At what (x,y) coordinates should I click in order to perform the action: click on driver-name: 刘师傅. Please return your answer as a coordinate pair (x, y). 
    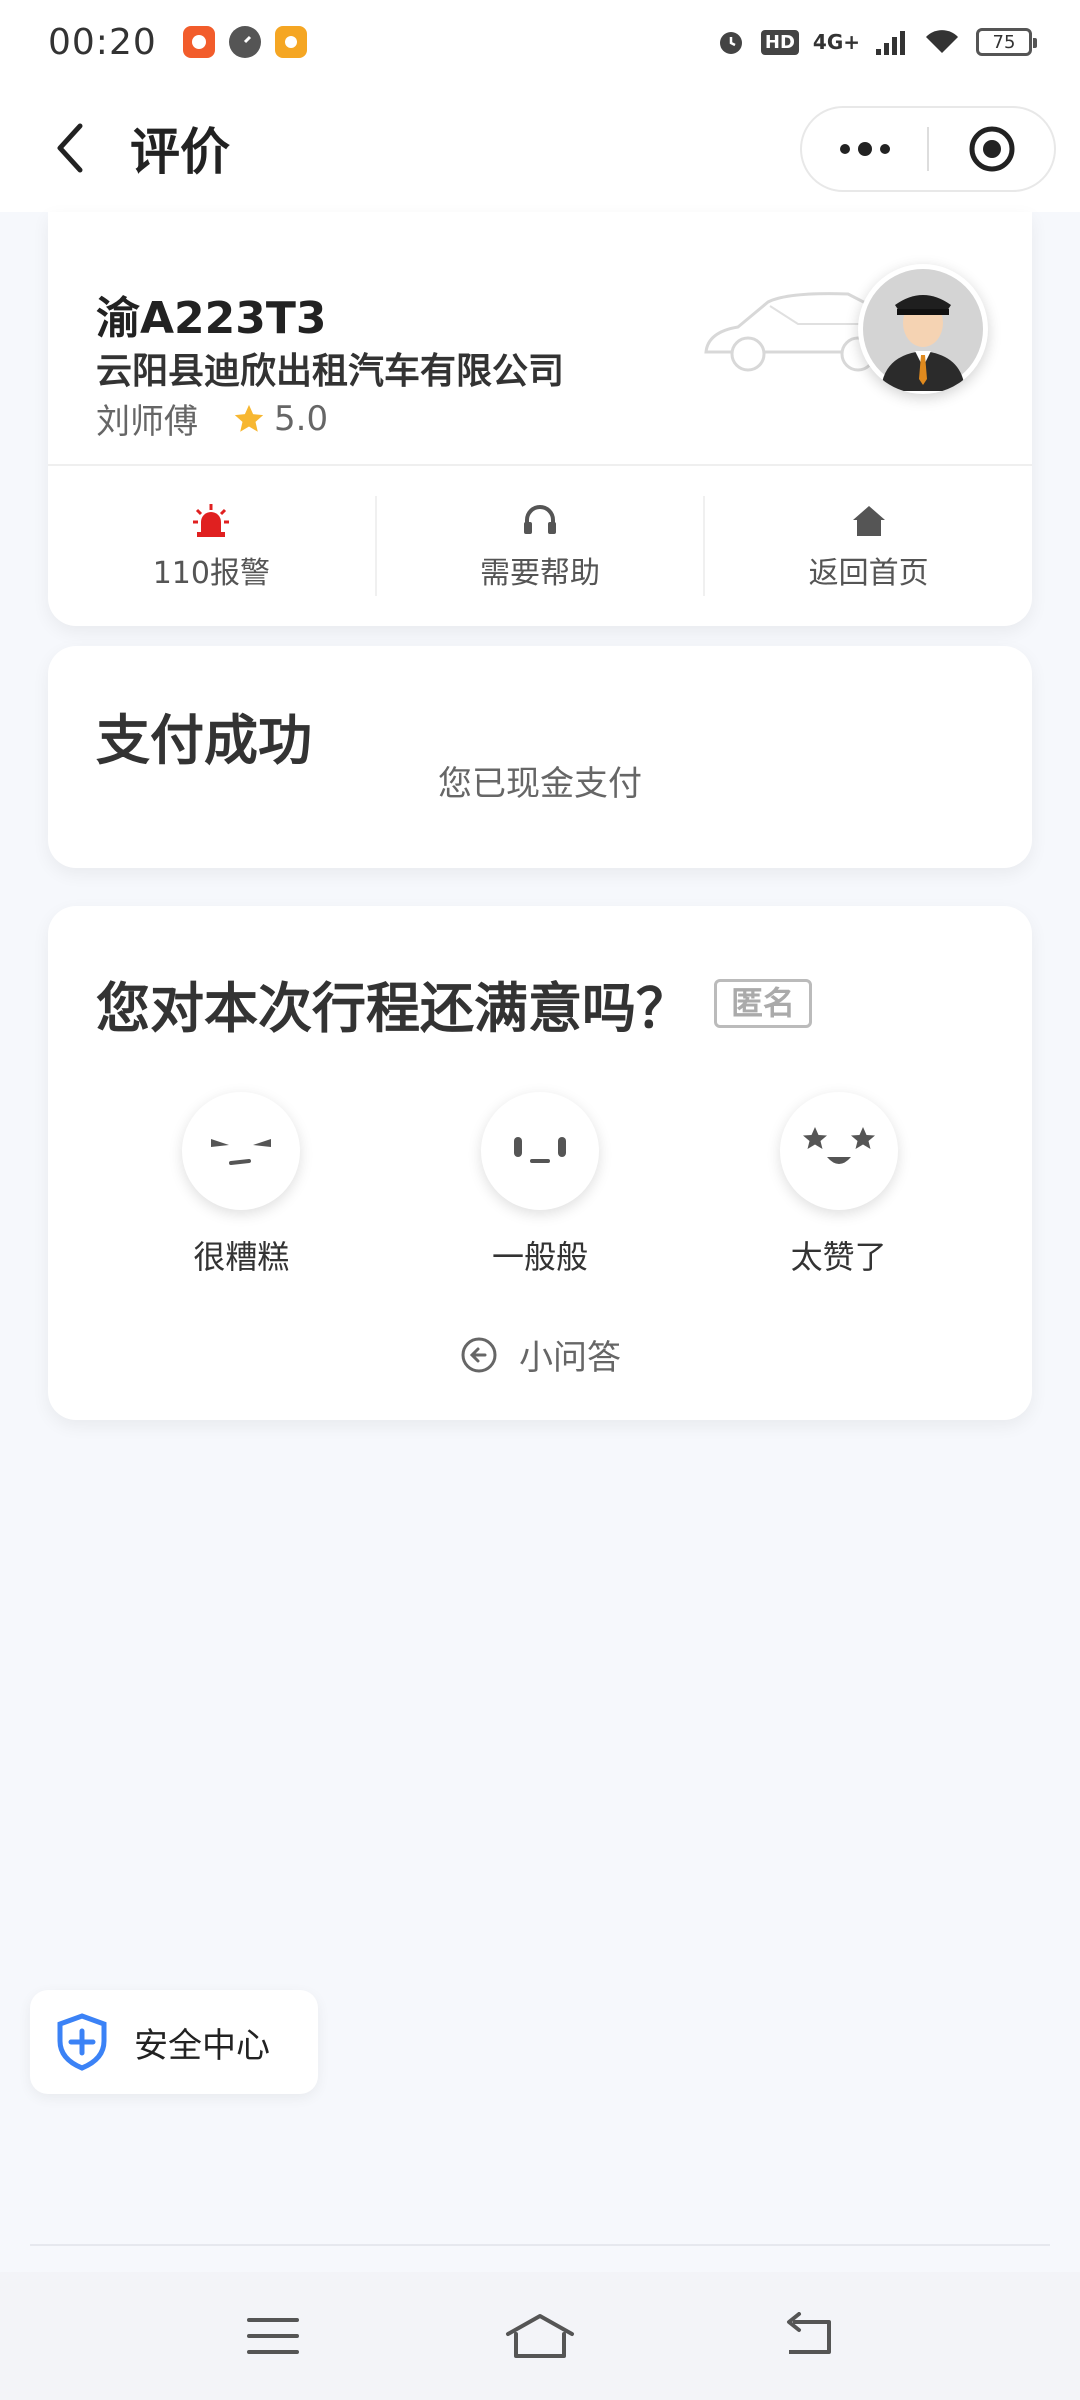
    Looking at the image, I should click on (147, 422).